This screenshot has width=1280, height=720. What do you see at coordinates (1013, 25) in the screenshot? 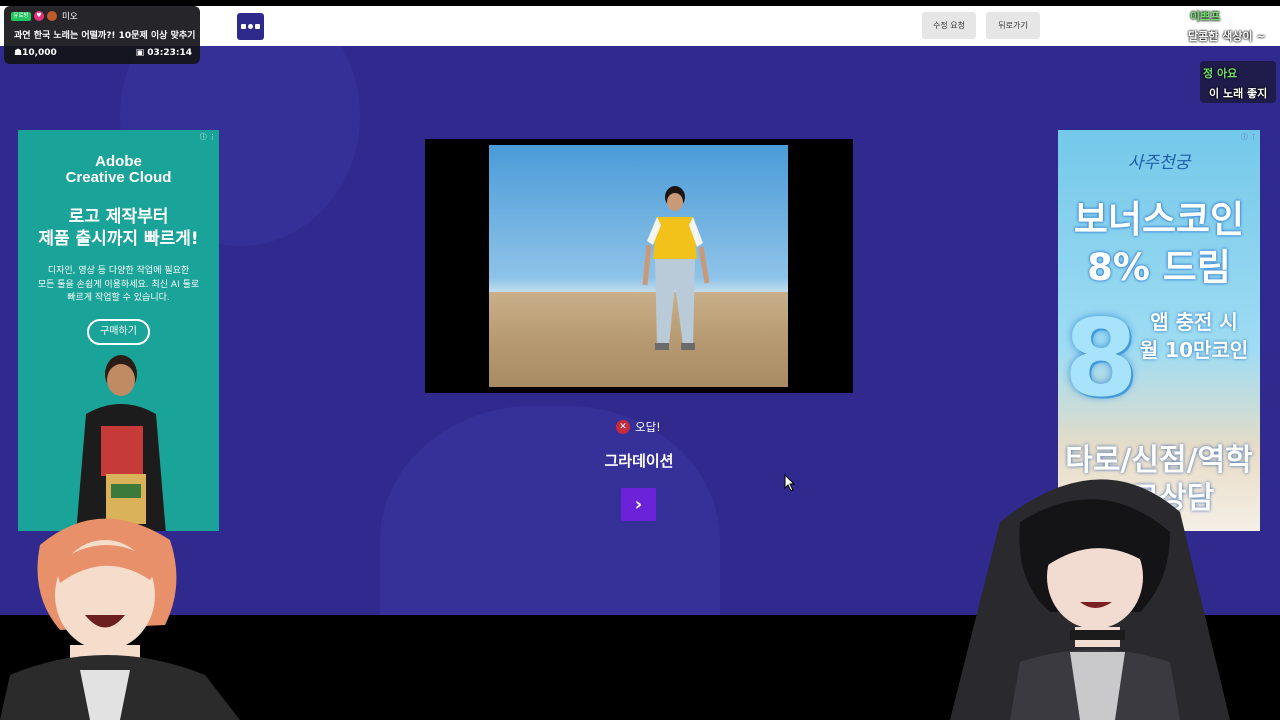
I see `back-button: 뒤로가기` at bounding box center [1013, 25].